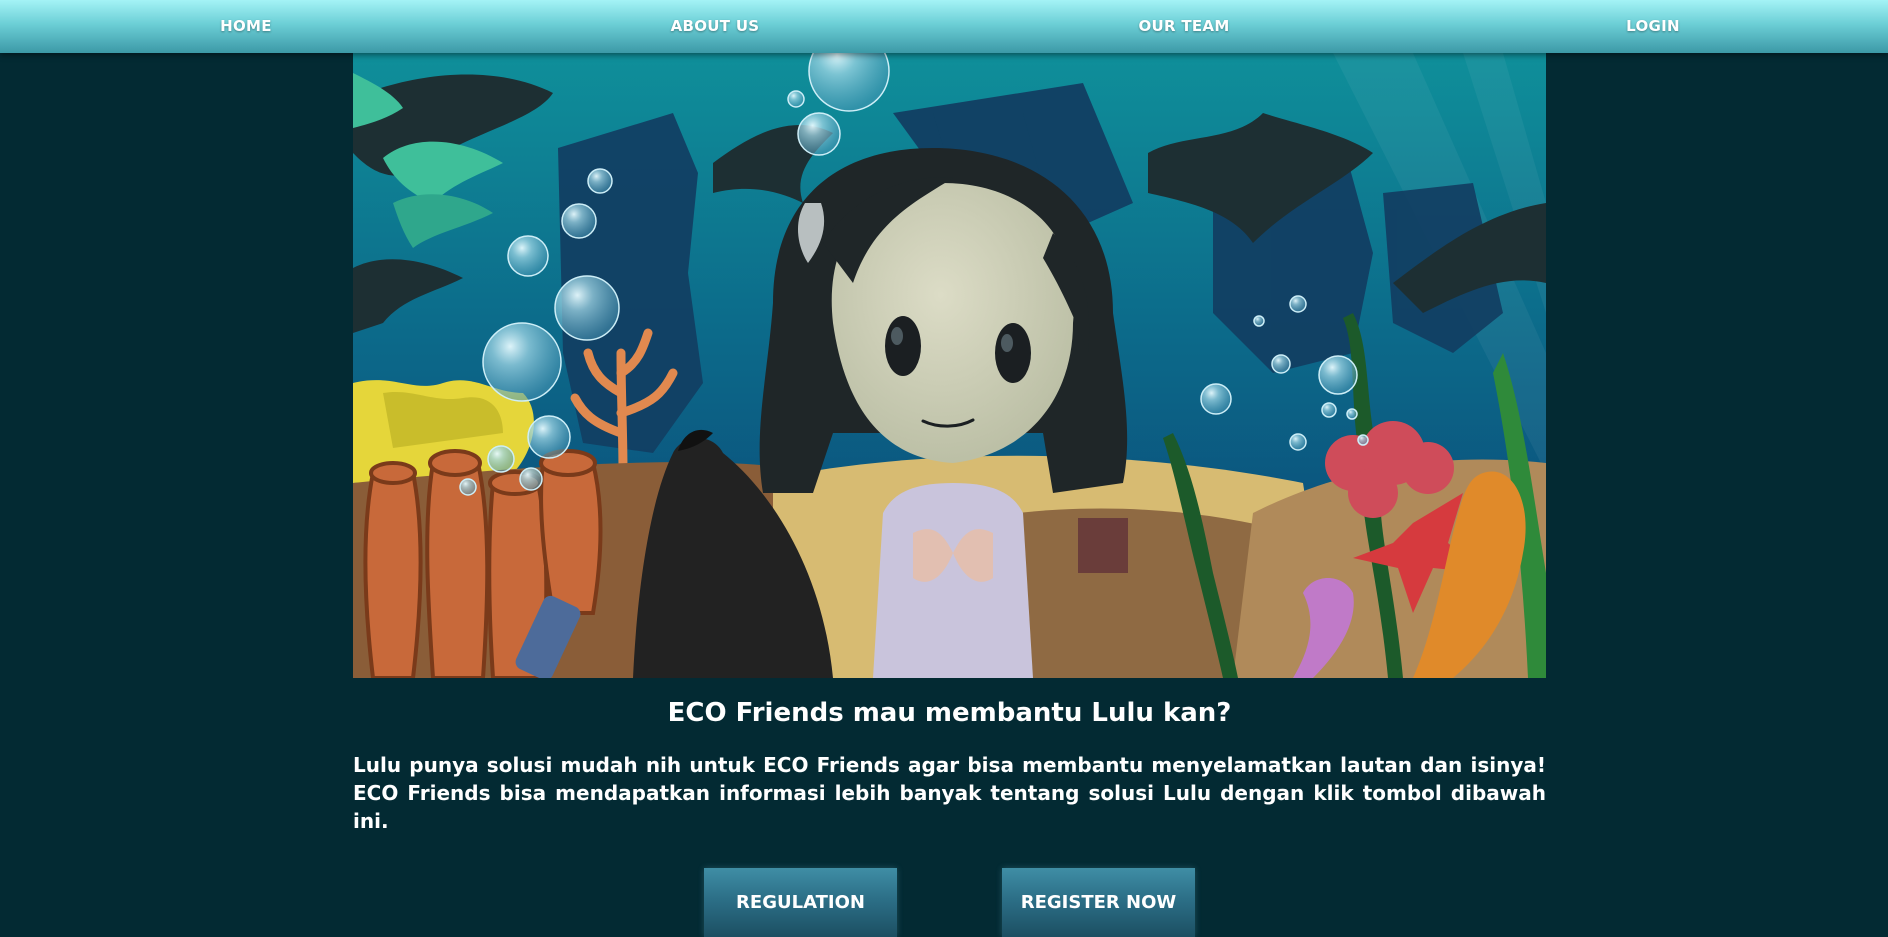  Describe the element at coordinates (944, 26) in the screenshot. I see `top-navbar: HOME ABOUT US OUR TEAM LOGIN` at that location.